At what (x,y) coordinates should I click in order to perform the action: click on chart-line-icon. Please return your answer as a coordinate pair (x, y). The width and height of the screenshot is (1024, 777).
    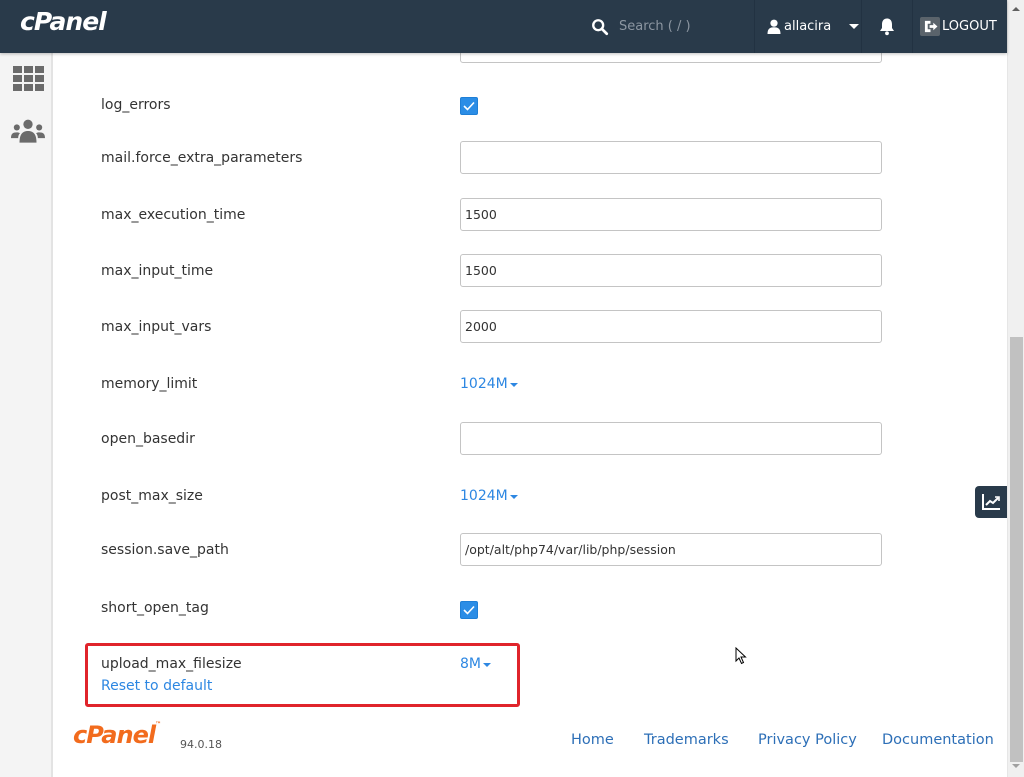
    Looking at the image, I should click on (991, 502).